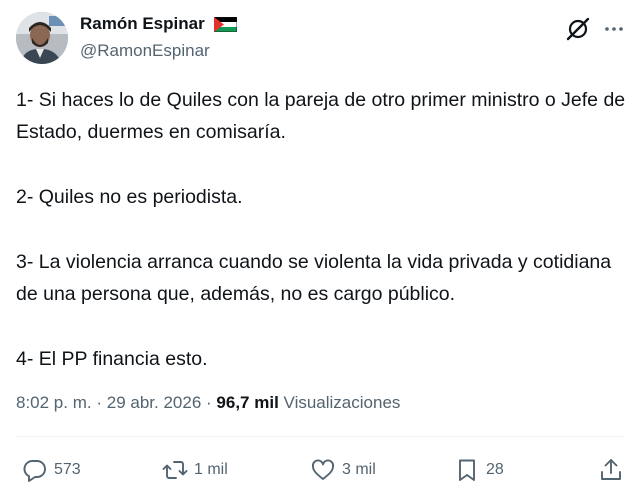  What do you see at coordinates (495, 469) in the screenshot?
I see `bookmark-count: 28` at bounding box center [495, 469].